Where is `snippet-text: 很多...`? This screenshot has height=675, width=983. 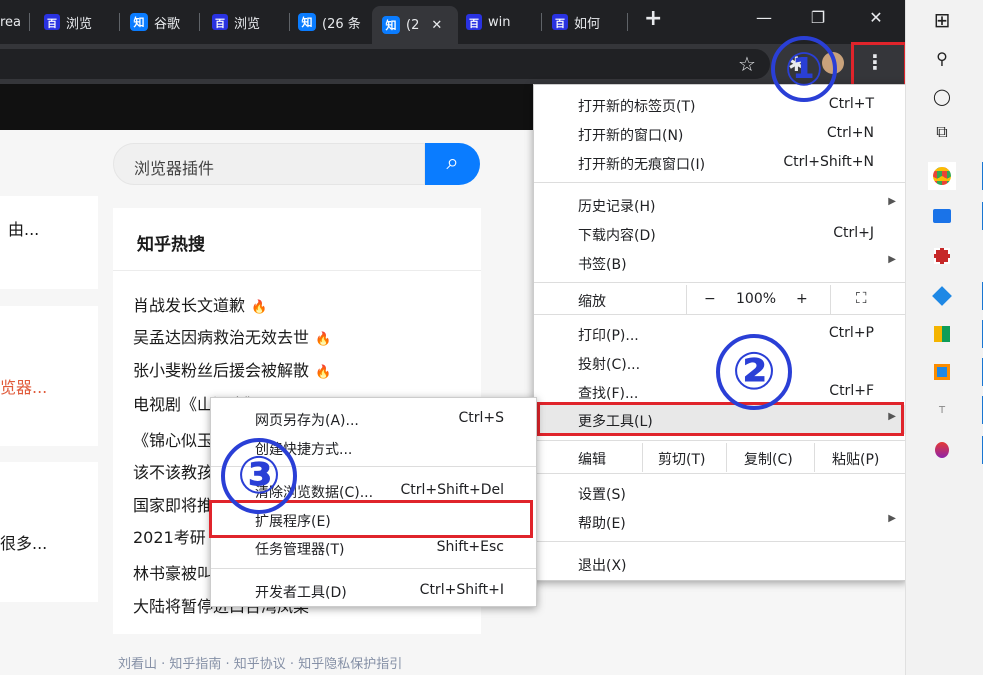 snippet-text: 很多... is located at coordinates (24, 543).